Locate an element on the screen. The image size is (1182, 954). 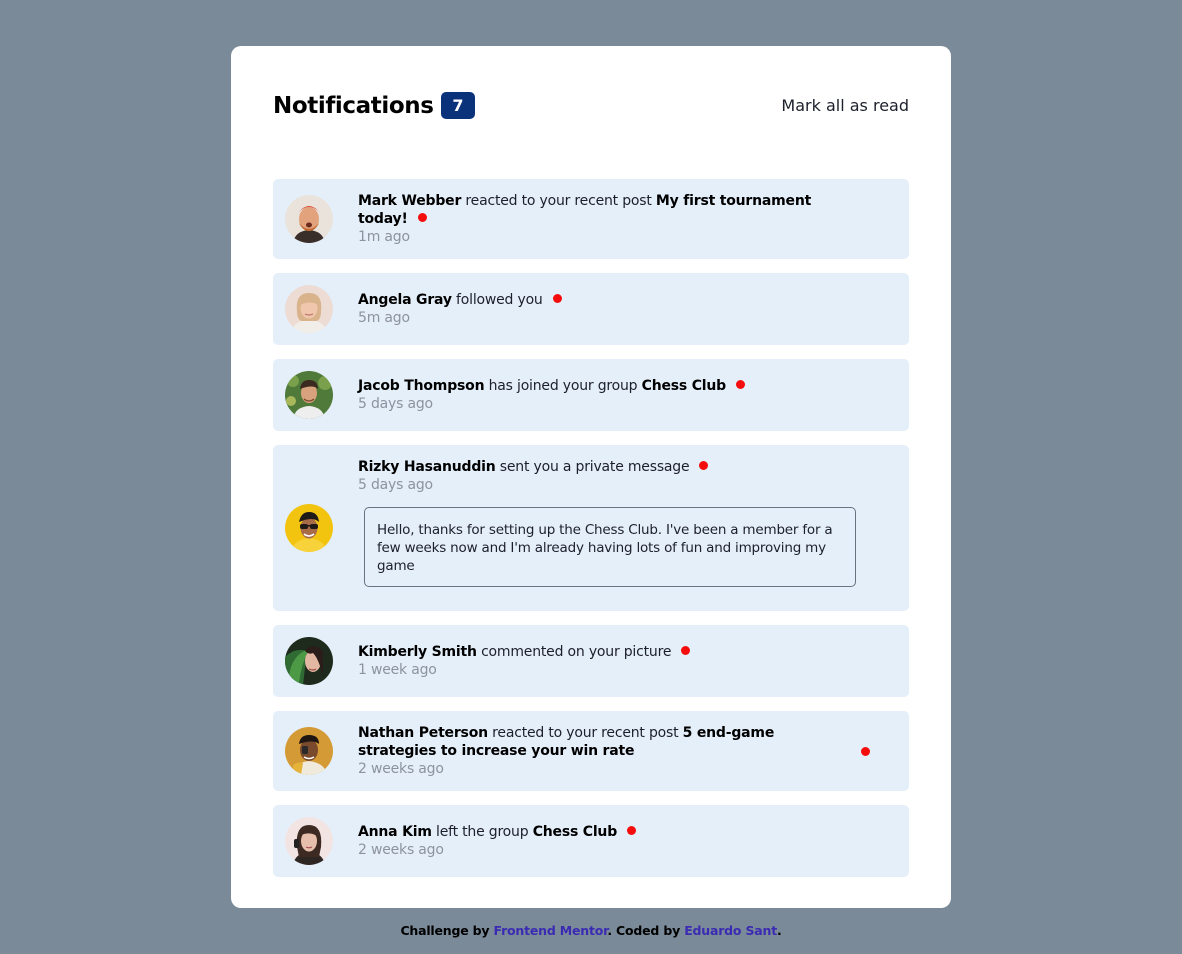
notification-item: Angela Gray followed you 5m ago is located at coordinates (591, 309).